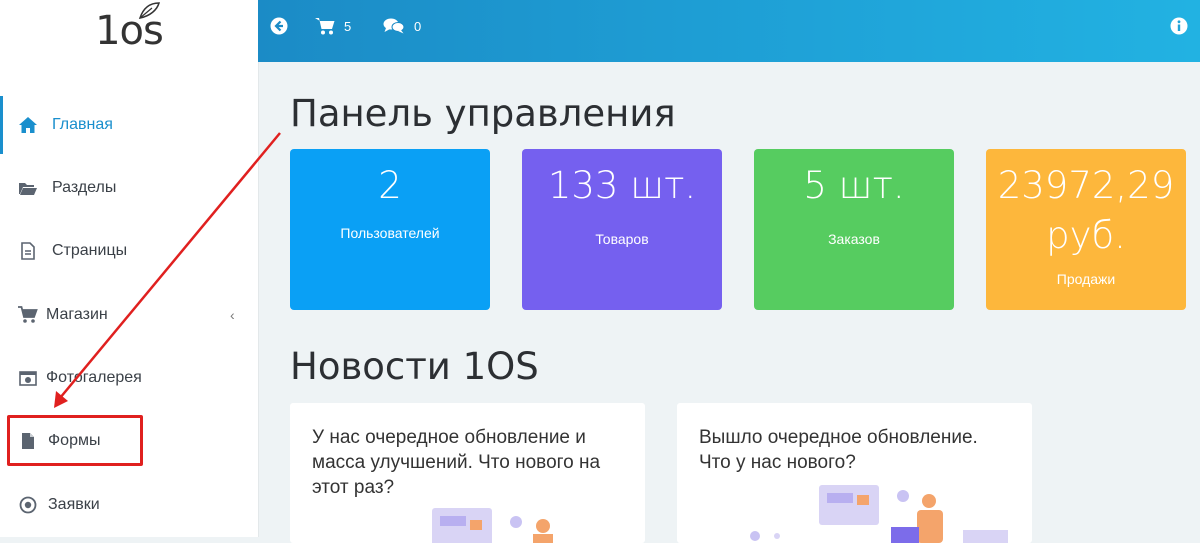 This screenshot has width=1200, height=543. I want to click on comments-count: 0, so click(418, 26).